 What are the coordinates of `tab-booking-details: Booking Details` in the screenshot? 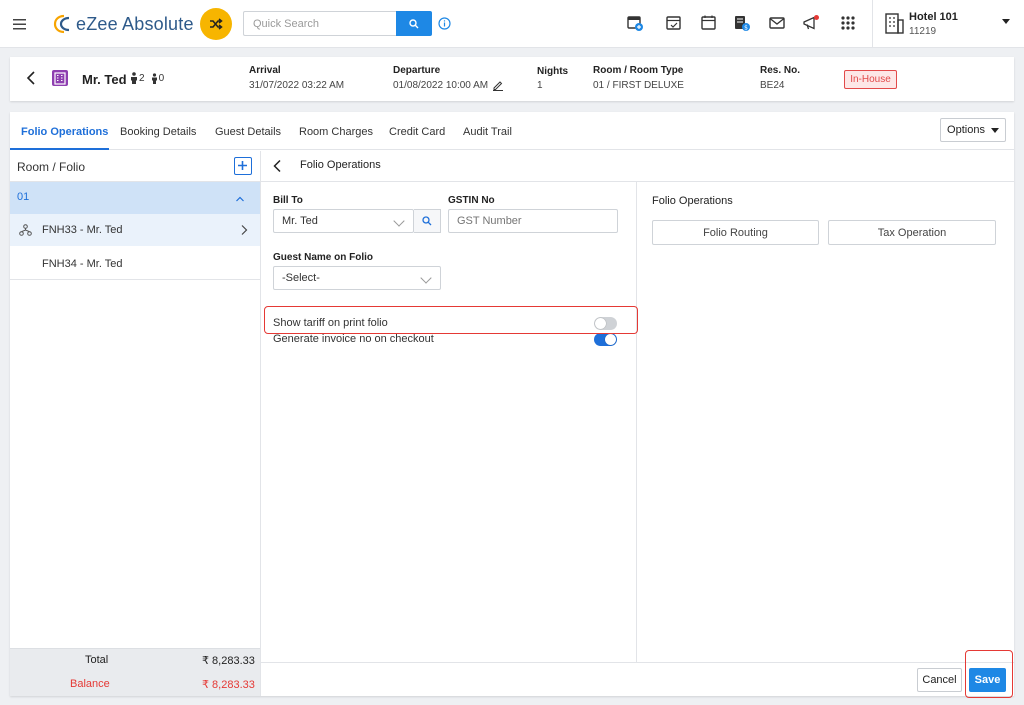 It's located at (158, 132).